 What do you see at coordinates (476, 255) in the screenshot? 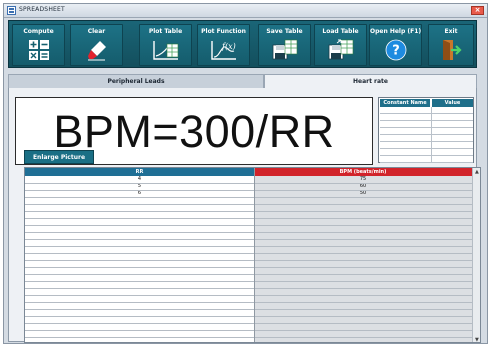
I see `vertical-scrollbar: ▲ ▼` at bounding box center [476, 255].